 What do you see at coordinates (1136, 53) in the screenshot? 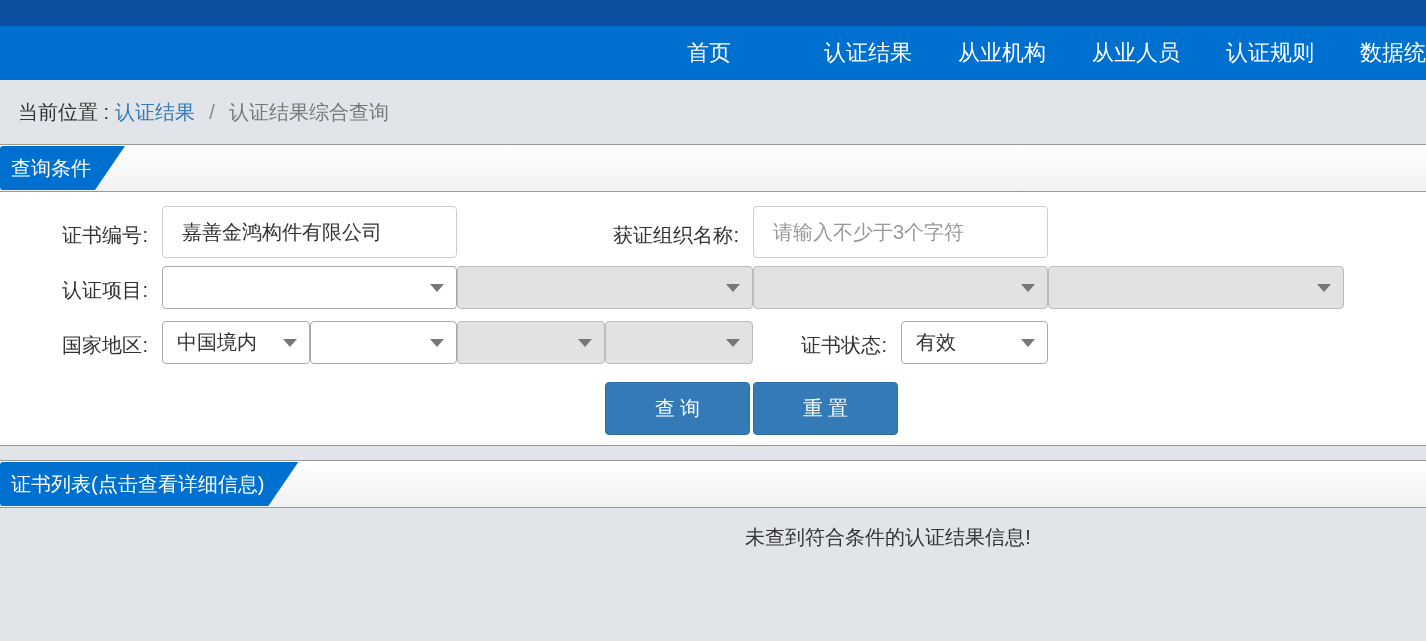
I see `nav-link: 从业人员` at bounding box center [1136, 53].